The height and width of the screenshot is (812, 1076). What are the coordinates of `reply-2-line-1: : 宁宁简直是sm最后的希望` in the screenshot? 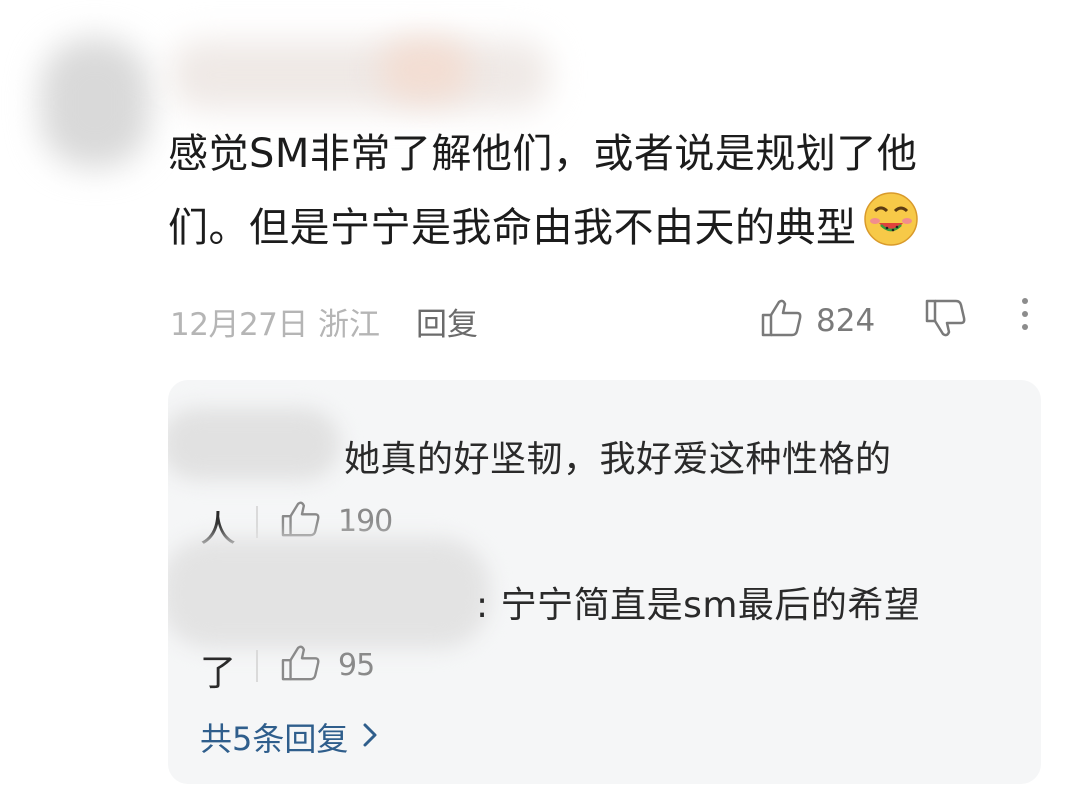 It's located at (698, 605).